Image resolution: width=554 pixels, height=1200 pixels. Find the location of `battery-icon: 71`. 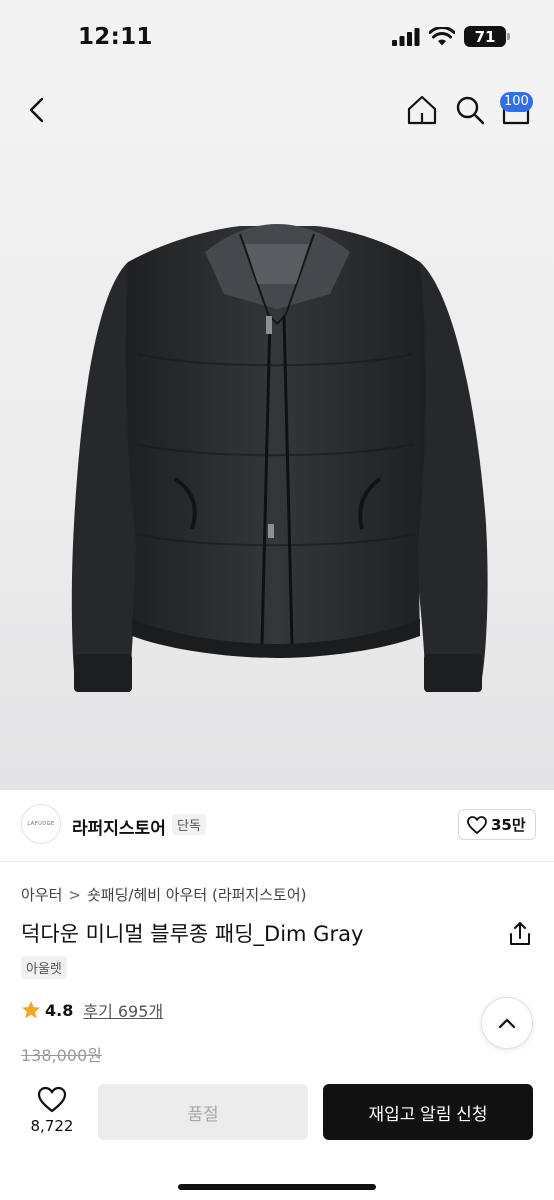

battery-icon: 71 is located at coordinates (487, 36).